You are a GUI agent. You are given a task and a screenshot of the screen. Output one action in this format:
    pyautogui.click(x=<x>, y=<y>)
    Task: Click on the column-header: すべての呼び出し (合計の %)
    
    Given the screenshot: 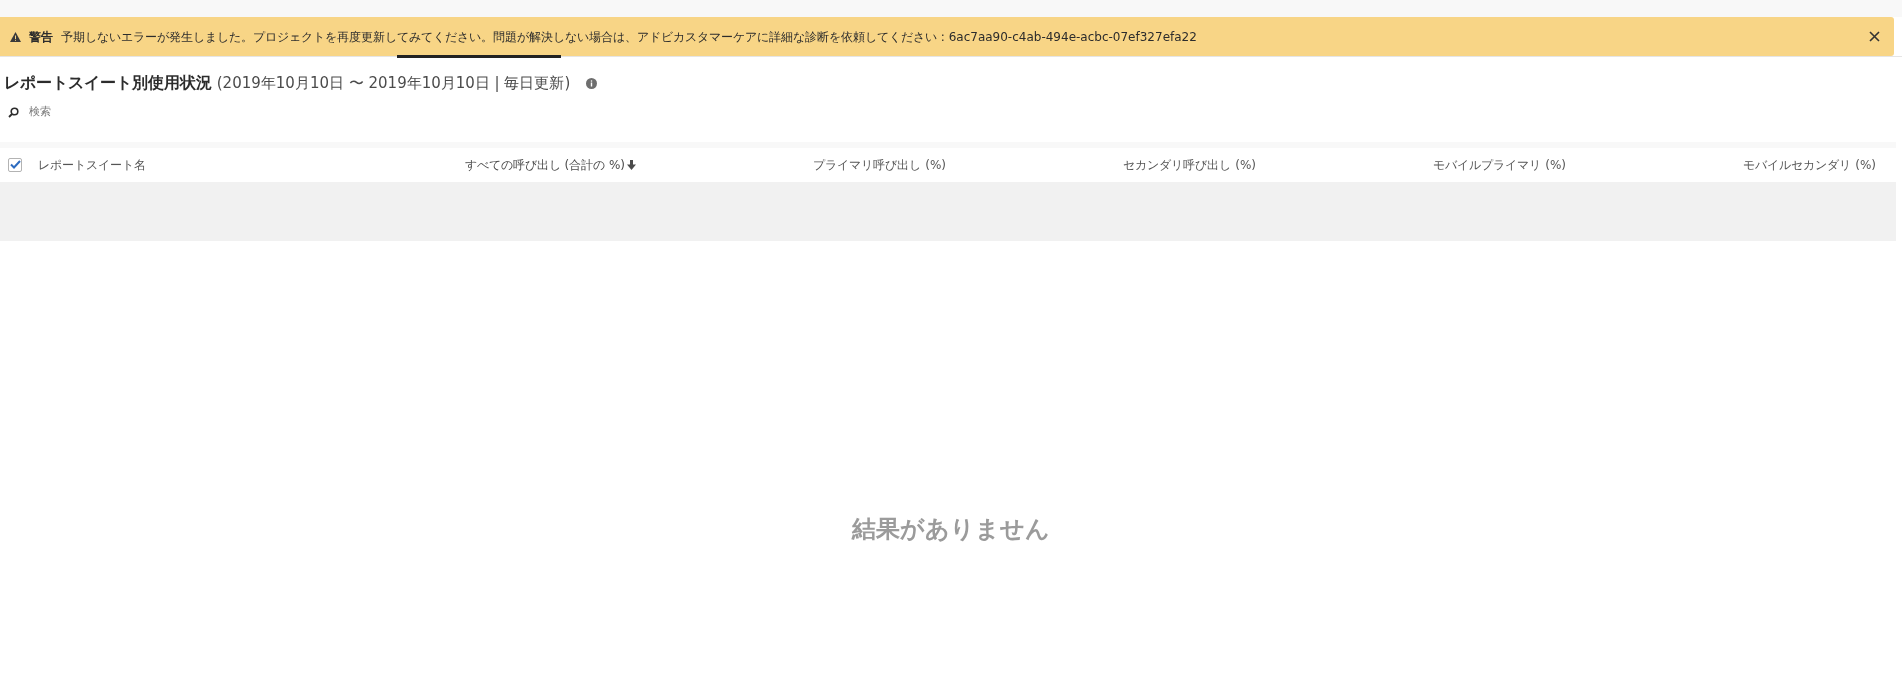 What is the action you would take?
    pyautogui.click(x=550, y=164)
    